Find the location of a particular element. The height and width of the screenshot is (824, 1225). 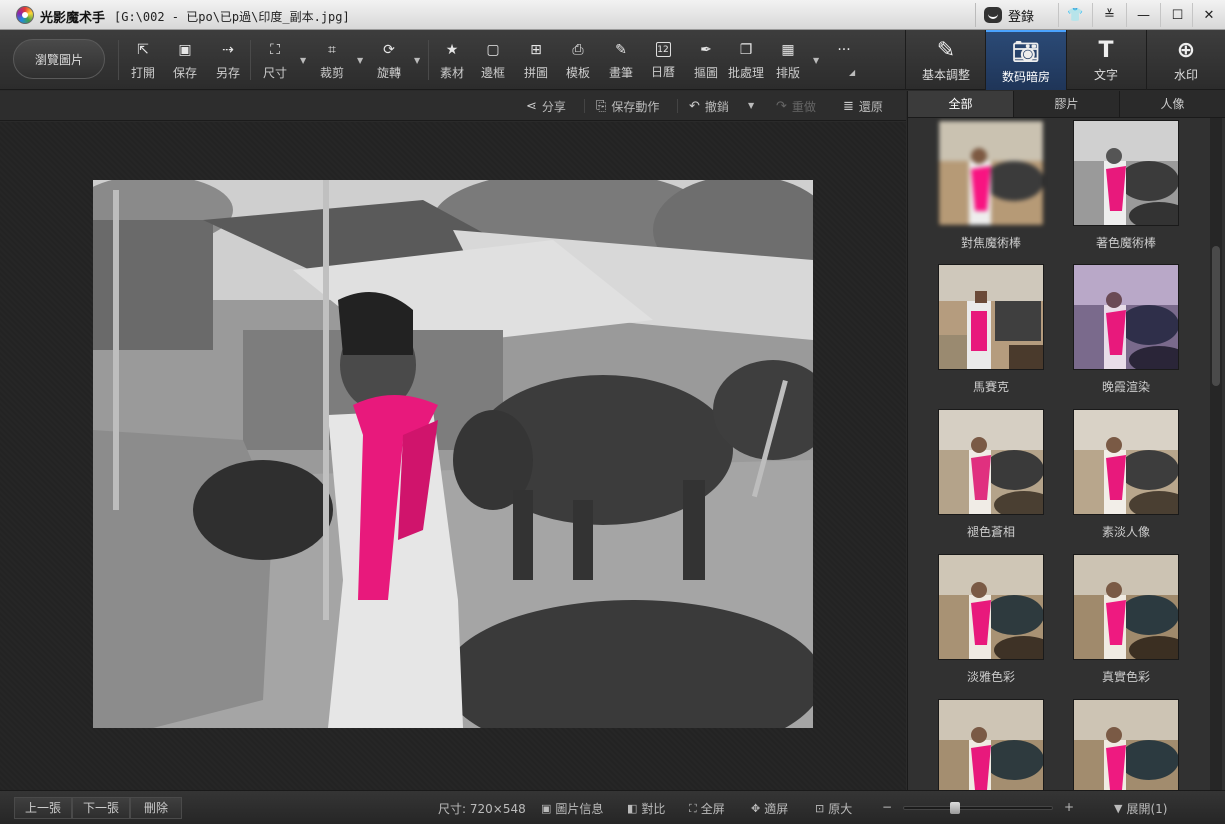

calendar-button: 12 日曆 is located at coordinates (663, 63).